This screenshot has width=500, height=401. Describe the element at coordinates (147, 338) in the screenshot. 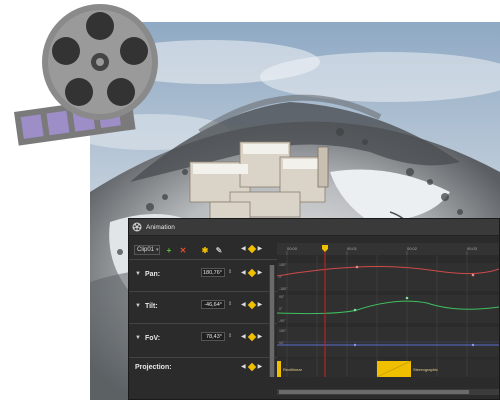

I see `fov-label: ▼ FoV:` at that location.